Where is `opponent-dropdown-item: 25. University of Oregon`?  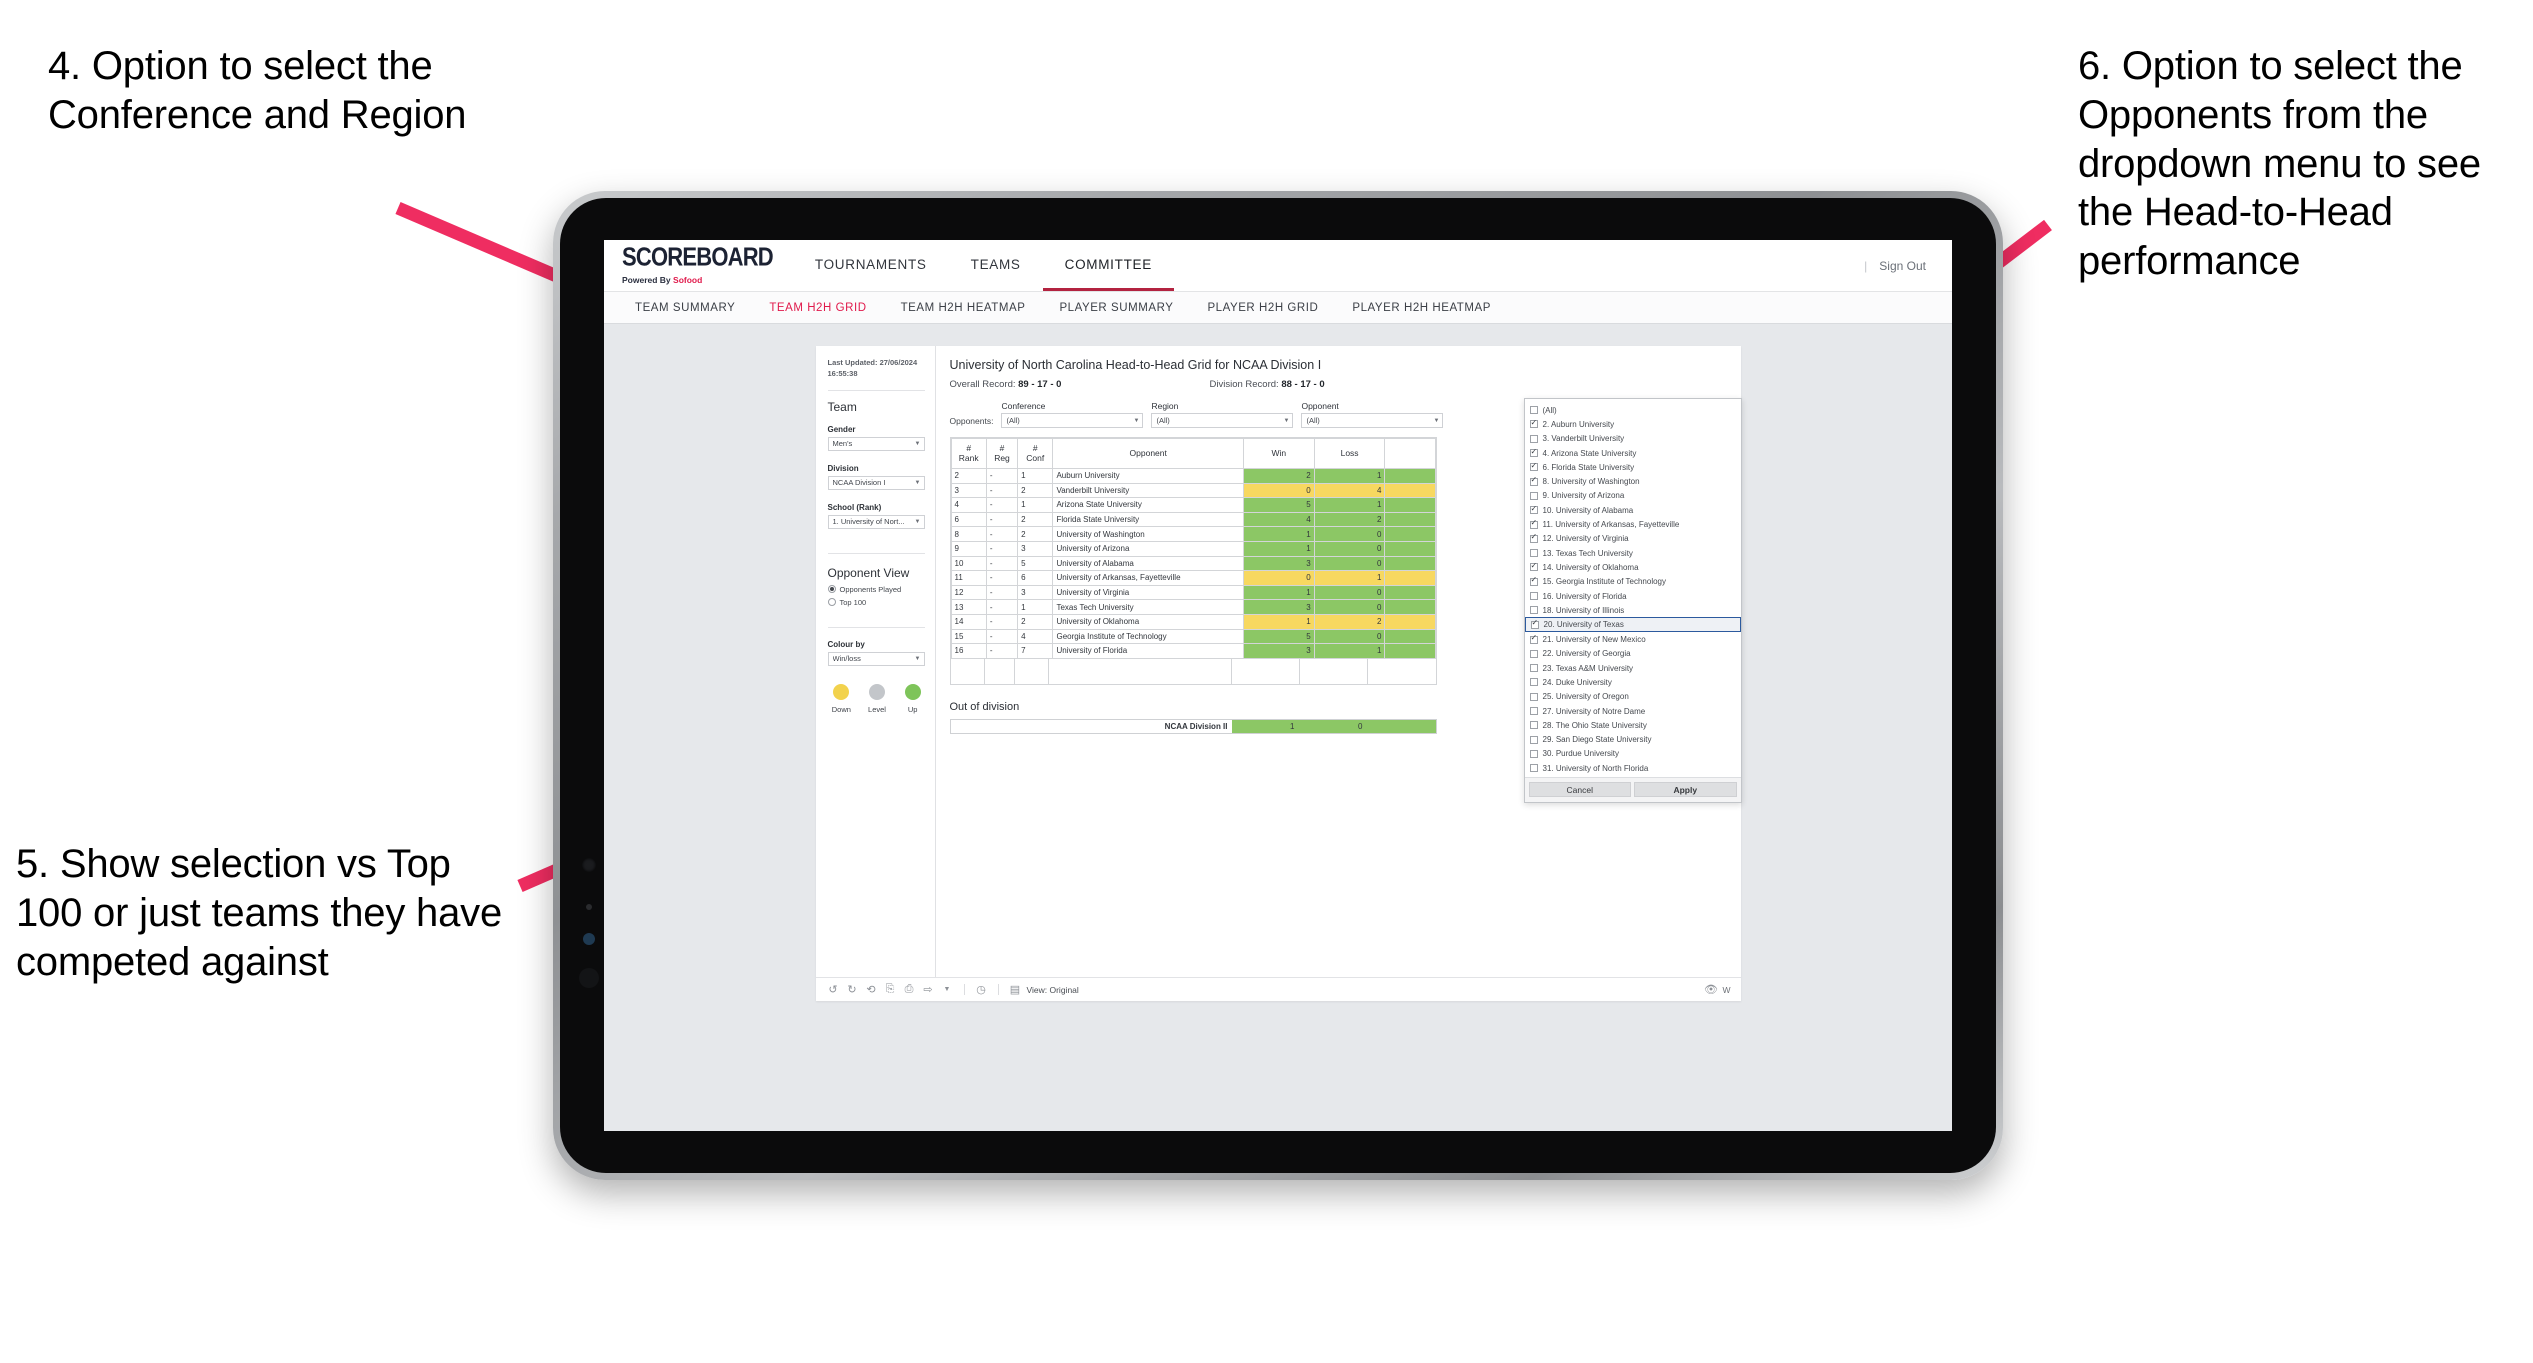
opponent-dropdown-item: 25. University of Oregon is located at coordinates (1633, 697).